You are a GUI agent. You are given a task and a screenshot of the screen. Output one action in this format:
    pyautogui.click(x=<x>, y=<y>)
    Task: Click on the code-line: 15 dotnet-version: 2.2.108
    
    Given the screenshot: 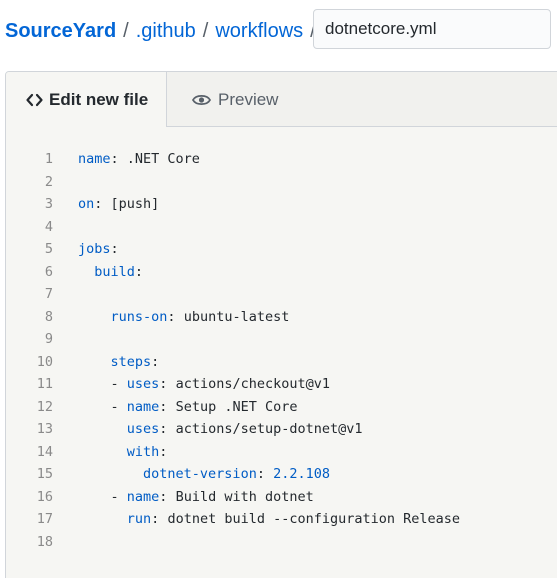 What is the action you would take?
    pyautogui.click(x=281, y=474)
    